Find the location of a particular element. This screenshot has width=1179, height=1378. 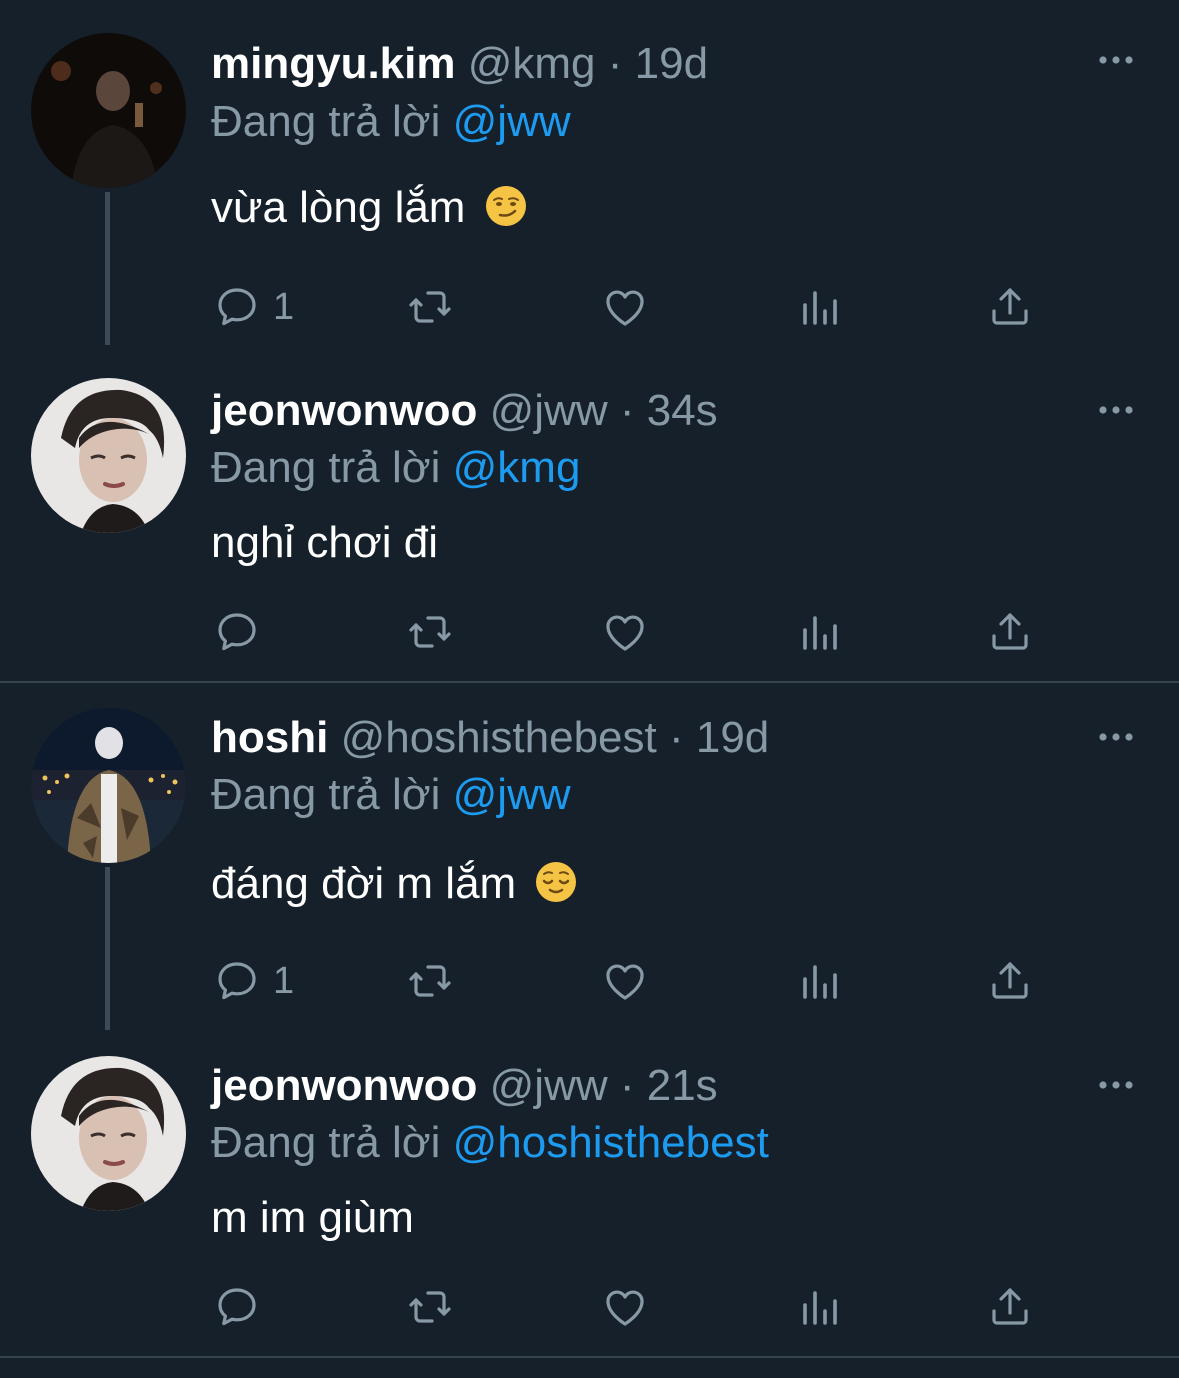

tweet-header: hoshi @hoshisthebest · 19d is located at coordinates (490, 738).